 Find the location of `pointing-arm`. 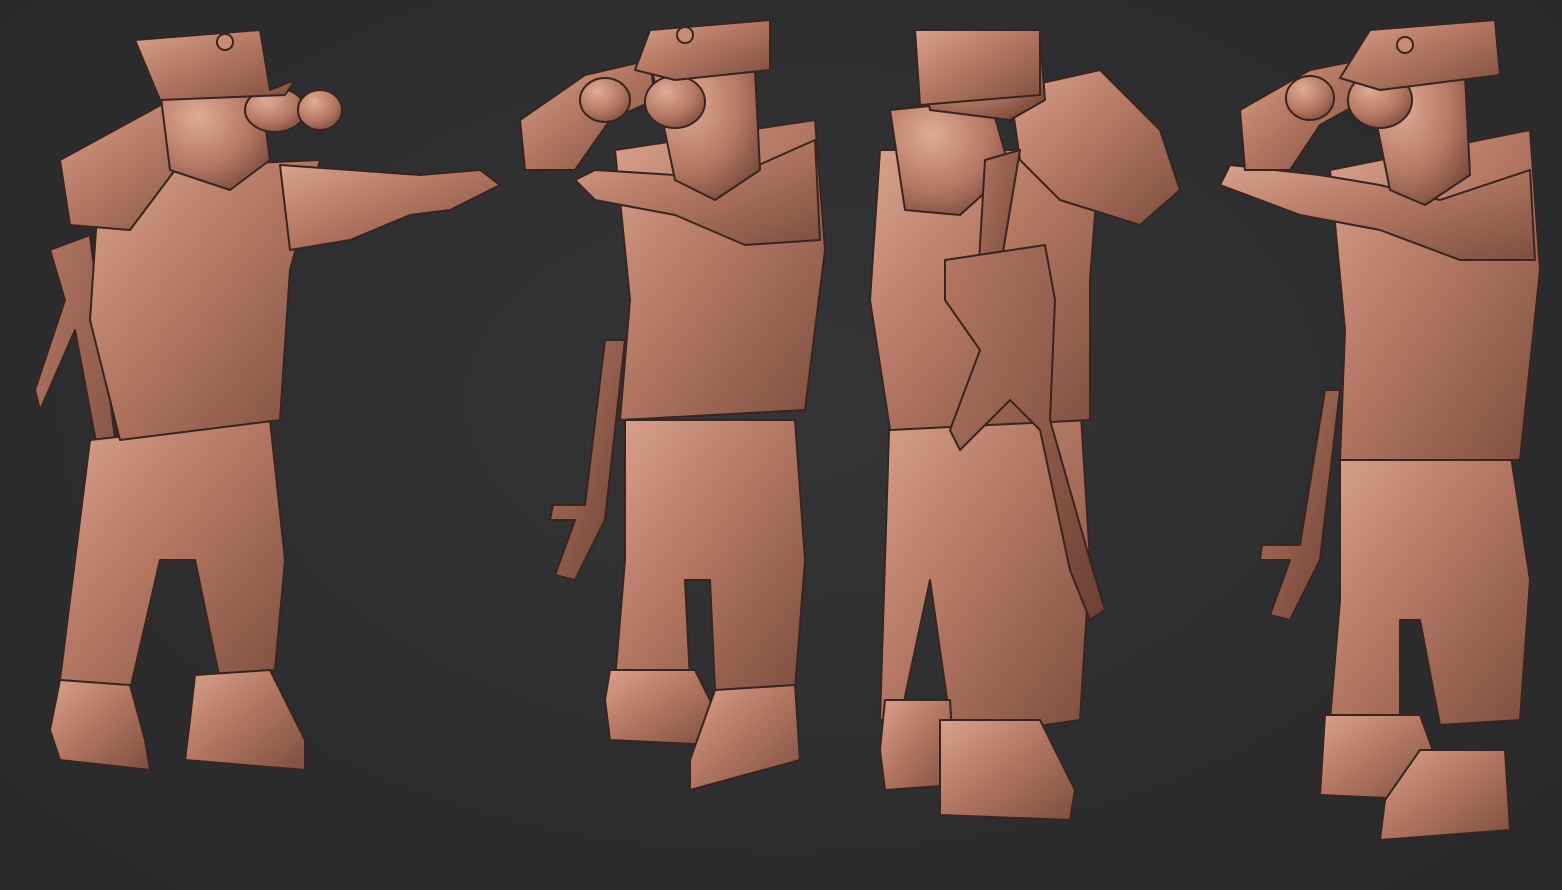

pointing-arm is located at coordinates (390, 207).